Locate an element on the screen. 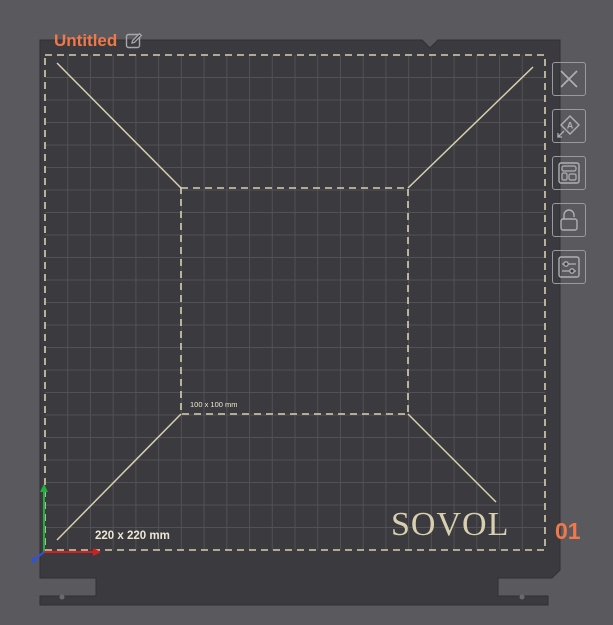  lock-icon is located at coordinates (569, 220).